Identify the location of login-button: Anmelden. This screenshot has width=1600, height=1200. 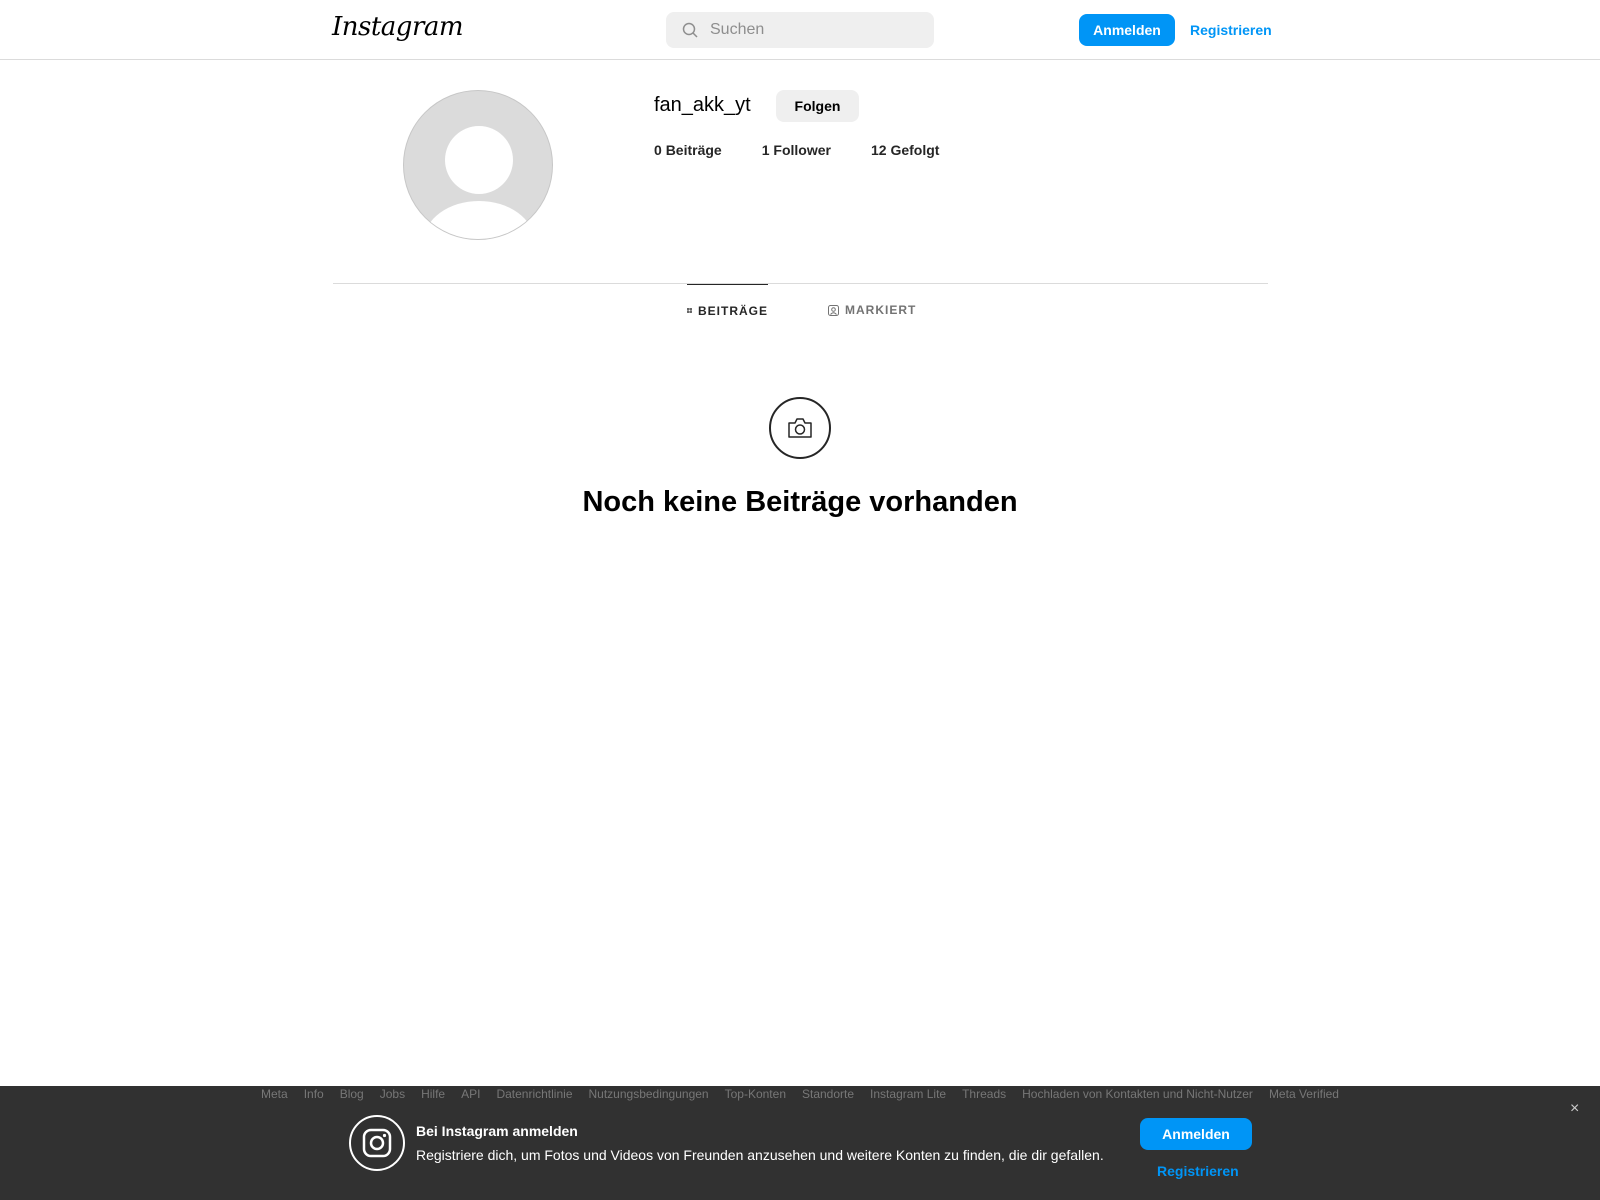
(1127, 30).